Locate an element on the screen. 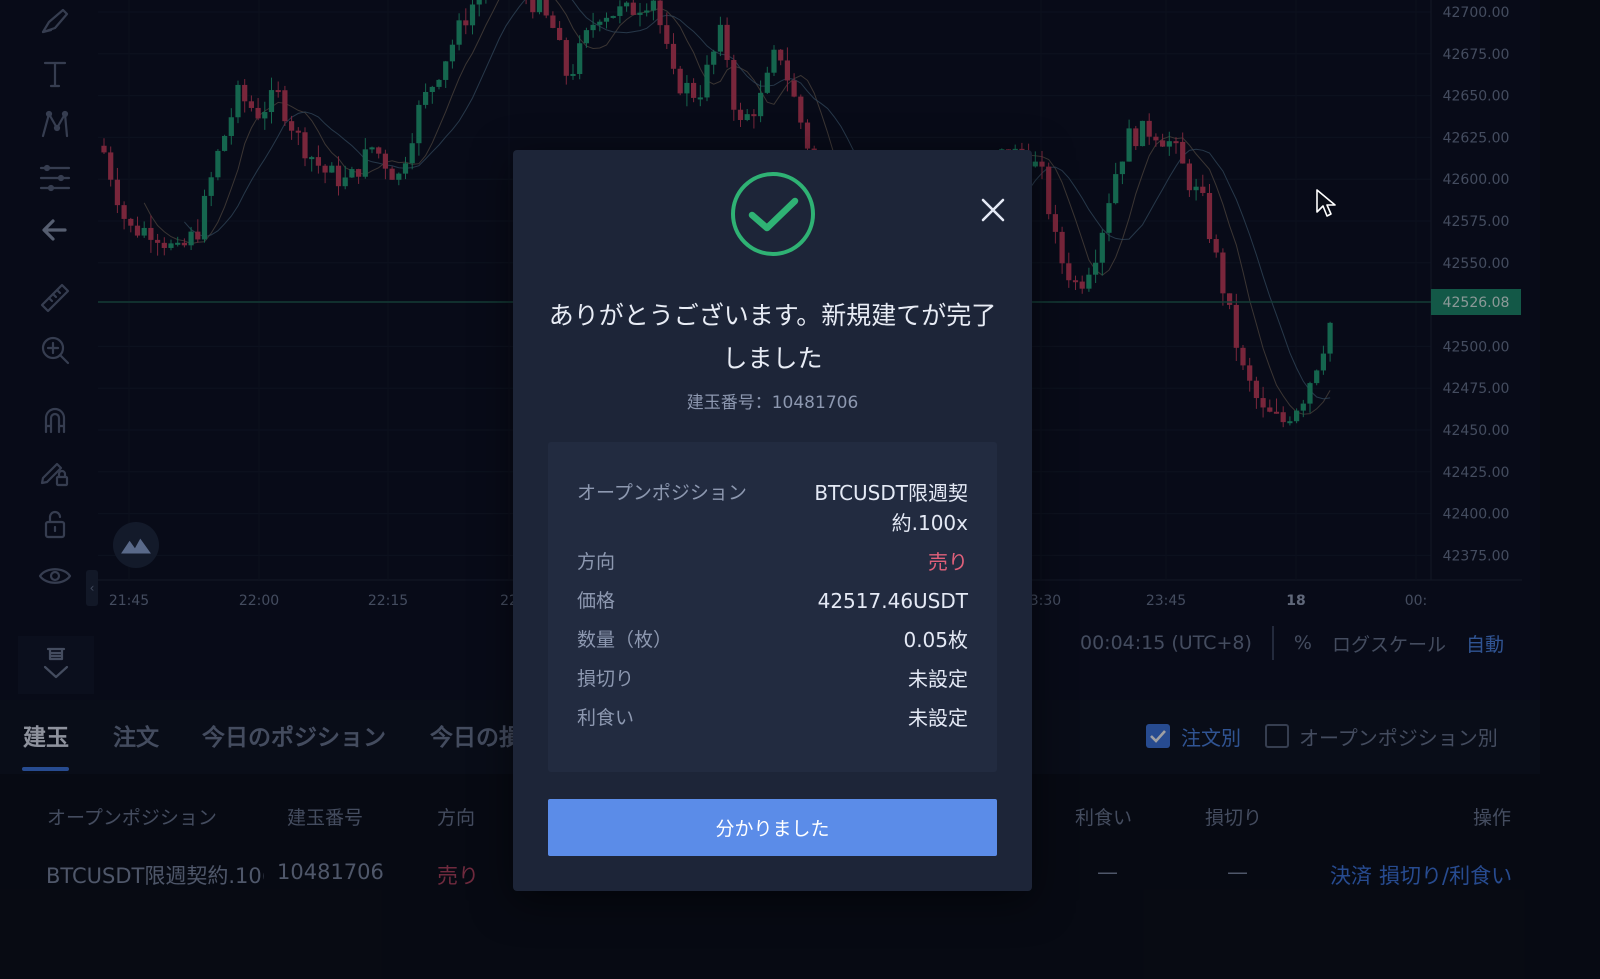  detail-label-stop-loss: 損切り is located at coordinates (606, 679).